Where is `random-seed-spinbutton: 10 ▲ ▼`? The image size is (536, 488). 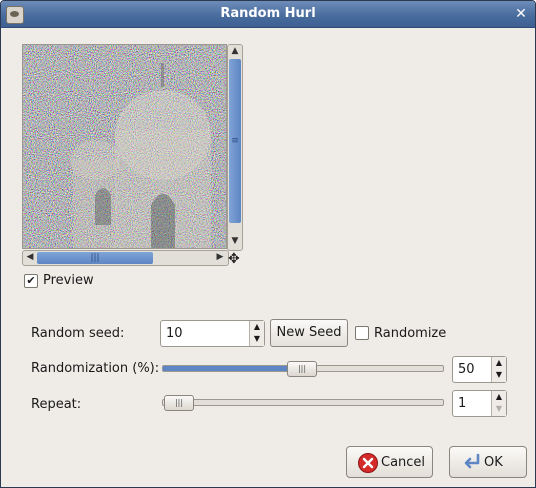 random-seed-spinbutton: 10 ▲ ▼ is located at coordinates (212, 333).